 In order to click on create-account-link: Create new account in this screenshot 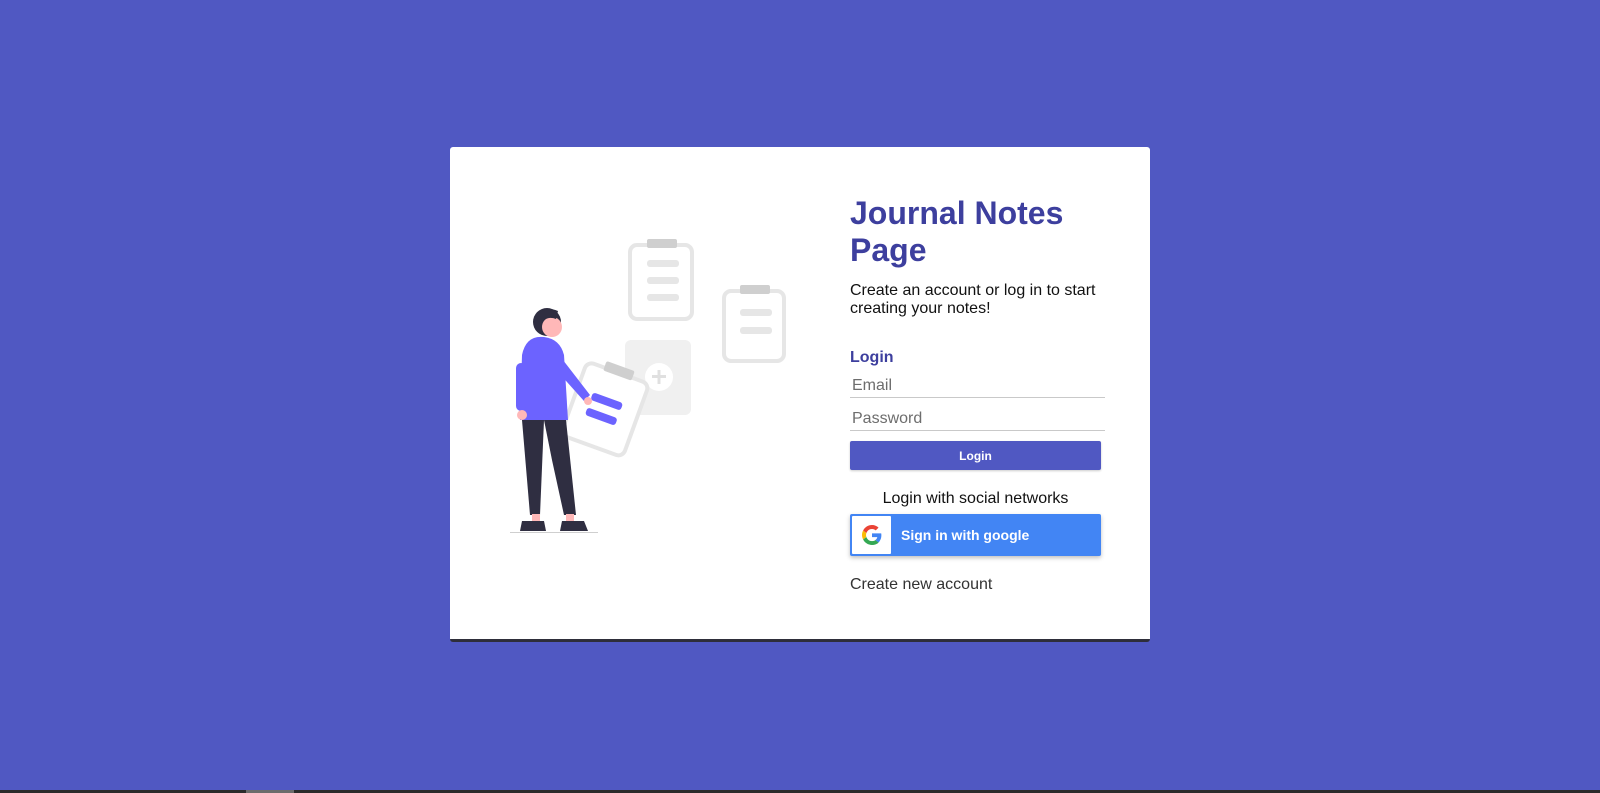, I will do `click(921, 585)`.